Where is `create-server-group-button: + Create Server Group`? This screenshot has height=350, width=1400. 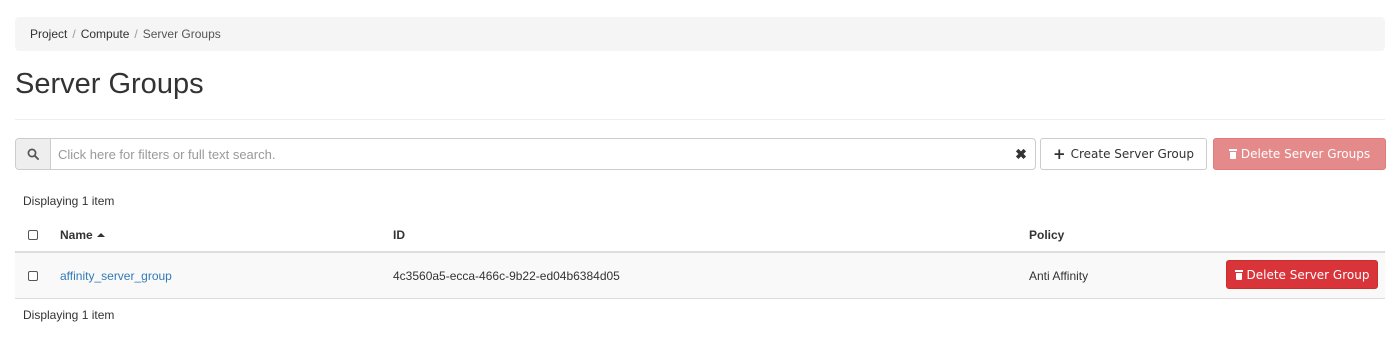
create-server-group-button: + Create Server Group is located at coordinates (1123, 154).